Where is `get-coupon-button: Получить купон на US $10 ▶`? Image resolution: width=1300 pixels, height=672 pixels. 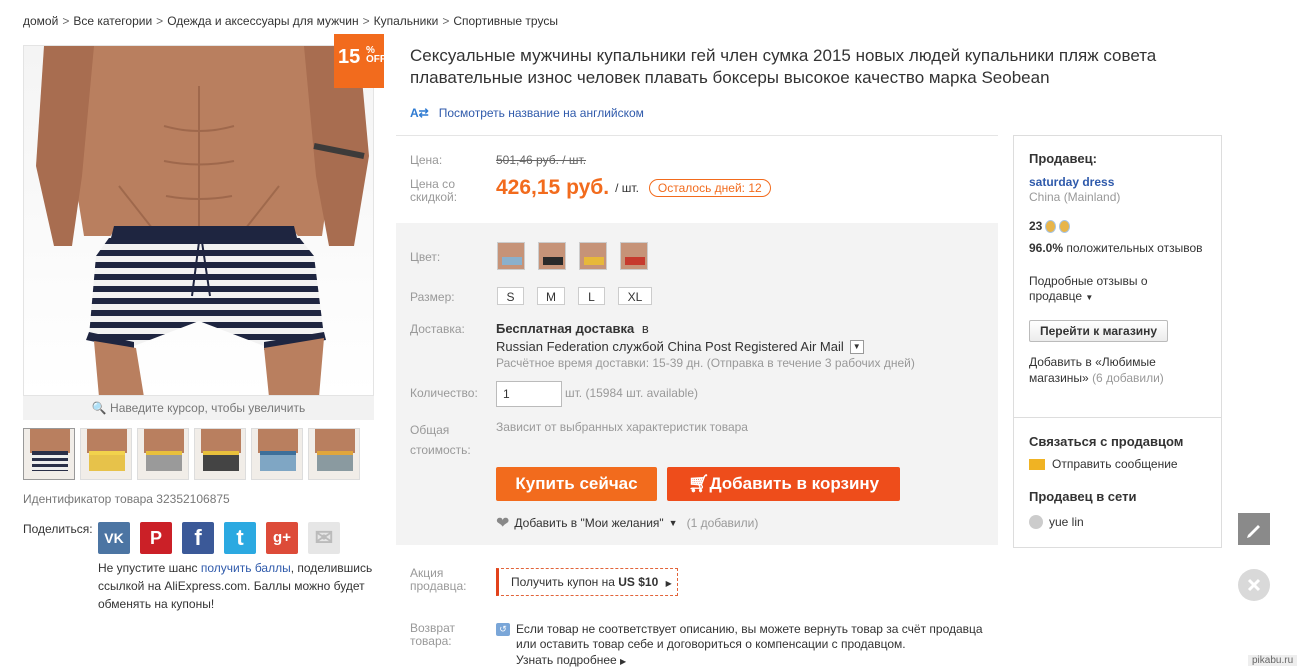
get-coupon-button: Получить купон на US $10 ▶ is located at coordinates (587, 582).